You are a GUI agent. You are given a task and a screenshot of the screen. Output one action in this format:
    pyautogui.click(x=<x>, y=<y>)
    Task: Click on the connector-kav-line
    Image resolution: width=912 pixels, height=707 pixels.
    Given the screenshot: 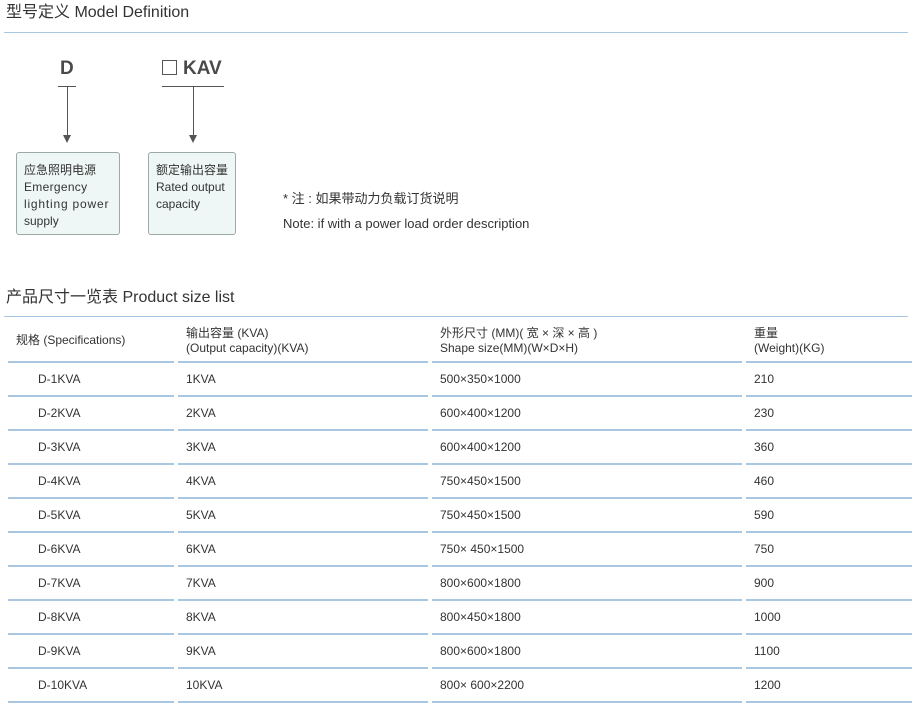 What is the action you would take?
    pyautogui.click(x=193, y=111)
    